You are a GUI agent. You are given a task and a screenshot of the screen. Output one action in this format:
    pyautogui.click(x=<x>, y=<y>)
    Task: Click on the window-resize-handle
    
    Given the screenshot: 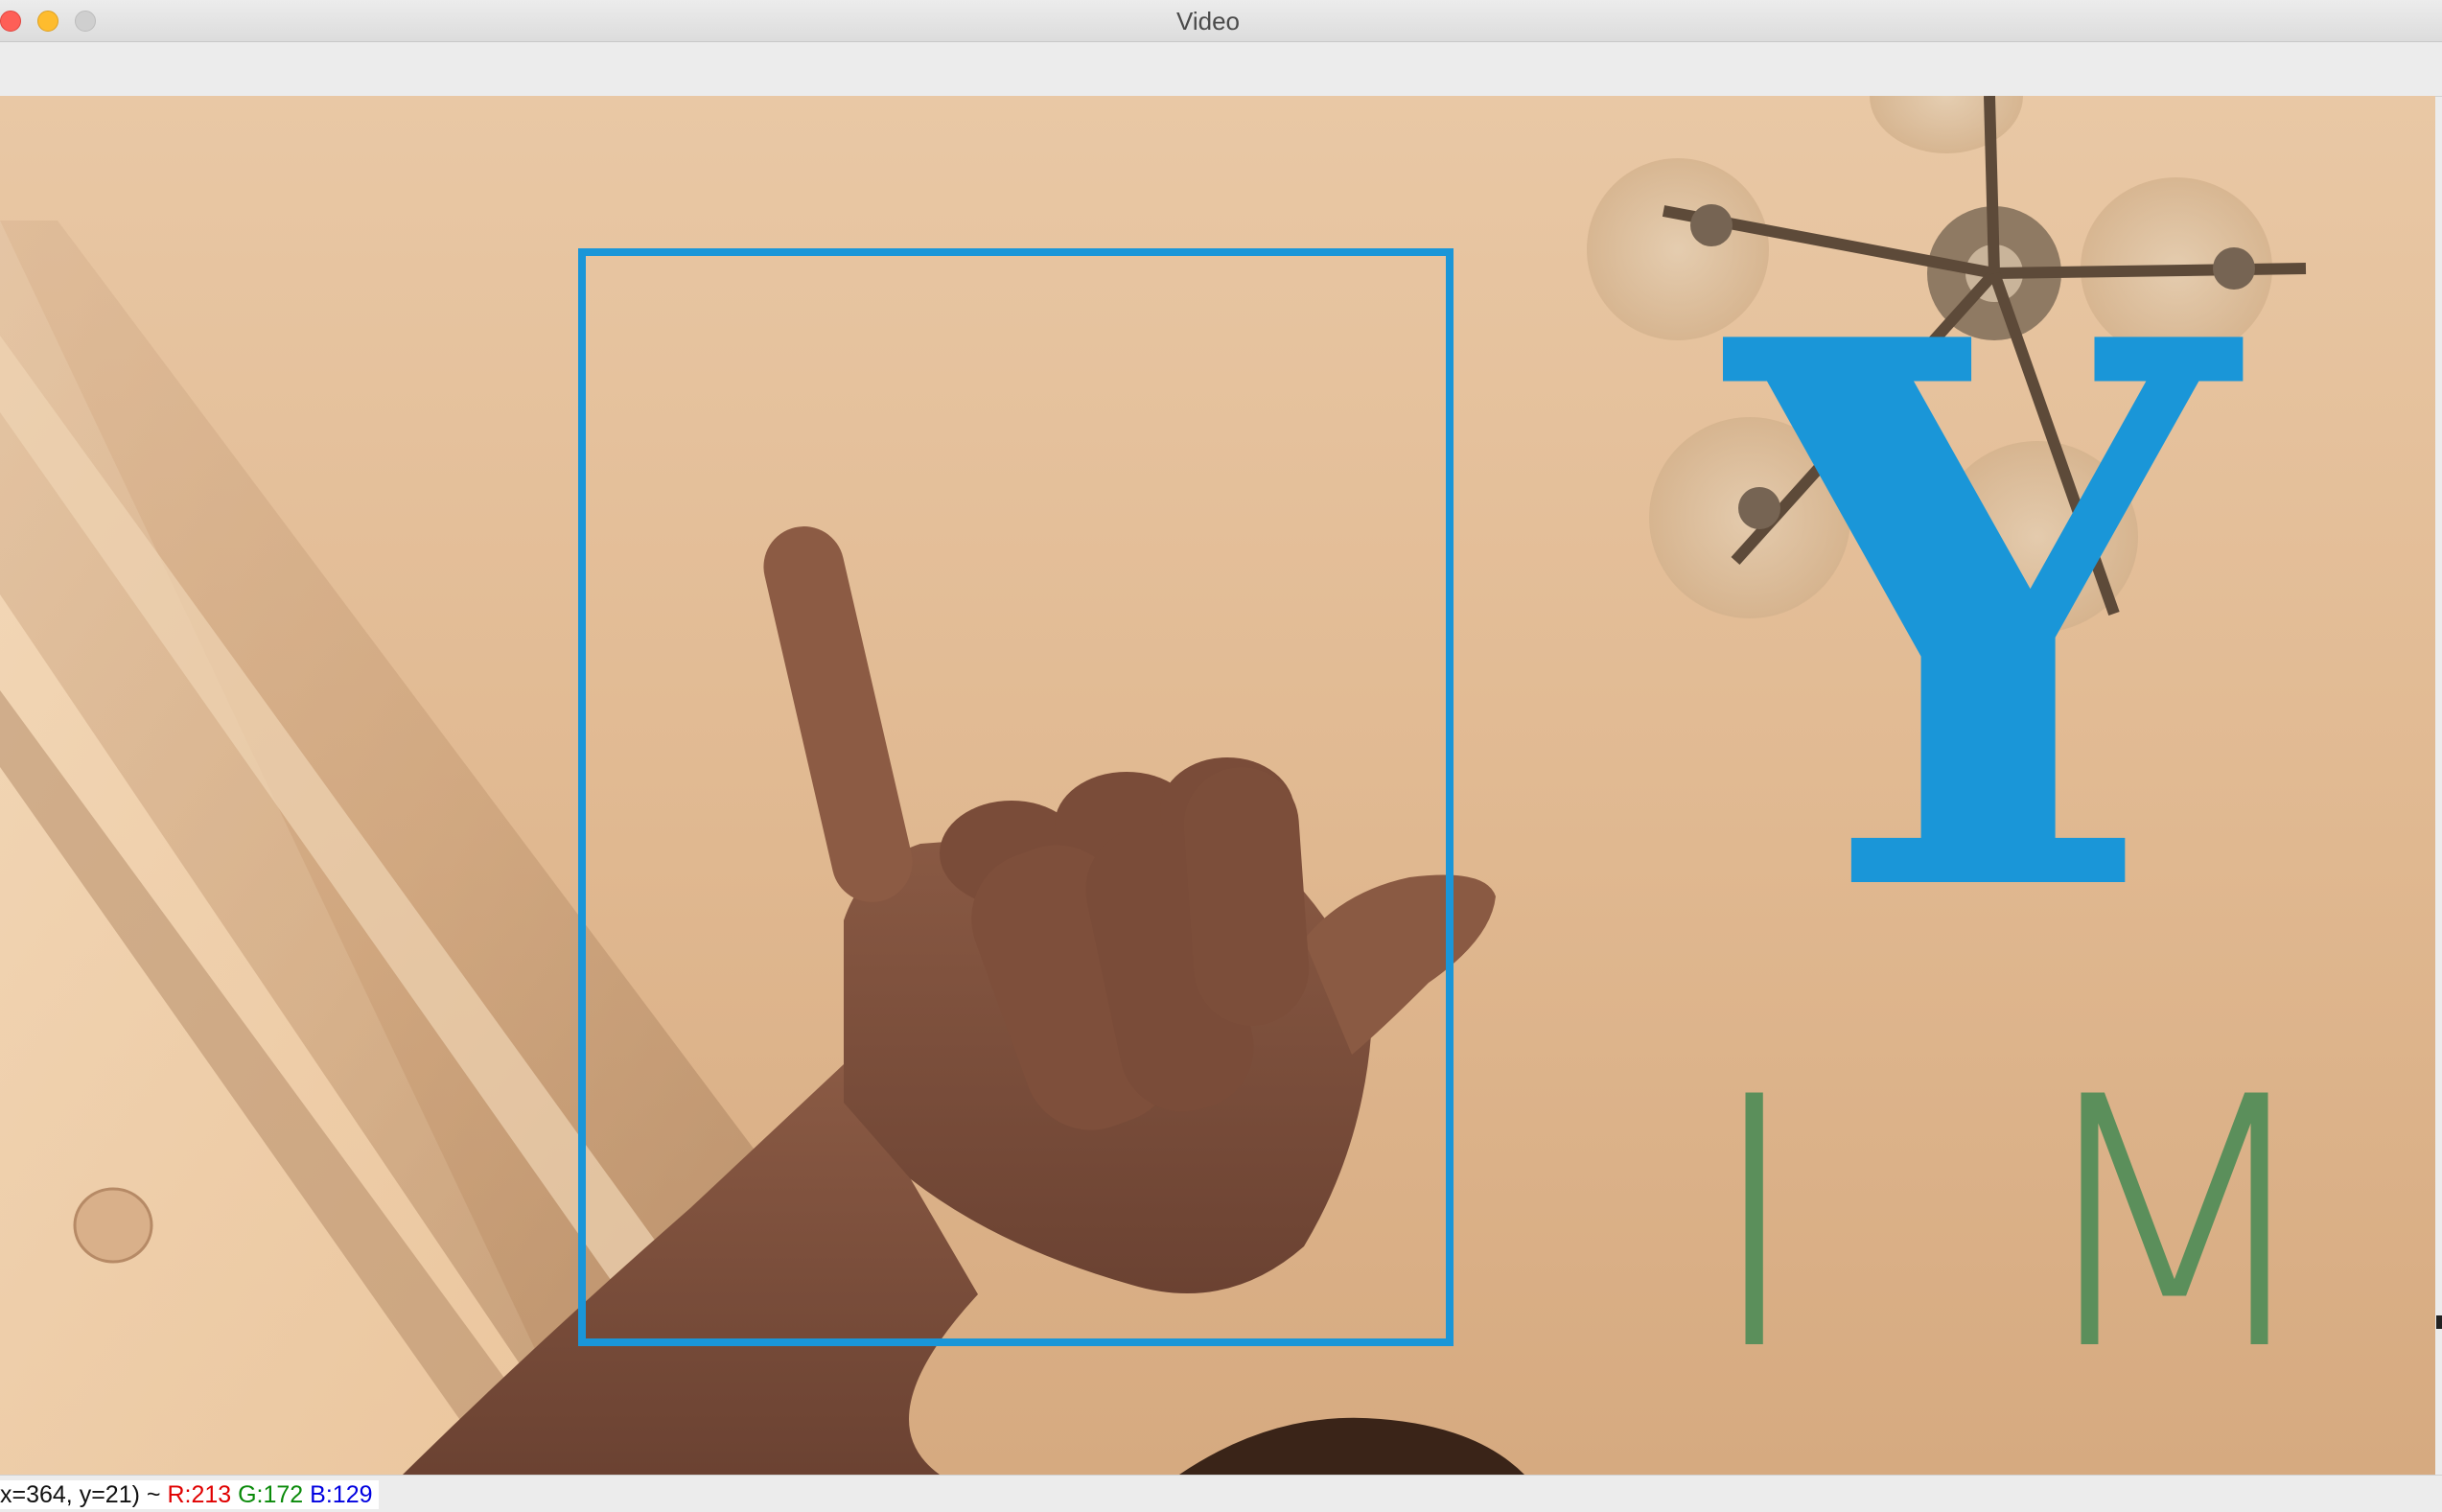 What is the action you would take?
    pyautogui.click(x=2439, y=1322)
    